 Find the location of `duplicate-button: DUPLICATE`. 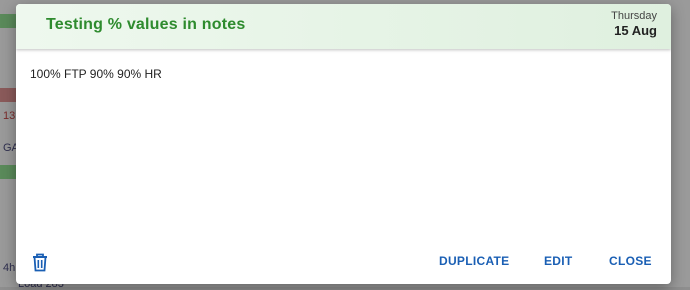

duplicate-button: DUPLICATE is located at coordinates (474, 261).